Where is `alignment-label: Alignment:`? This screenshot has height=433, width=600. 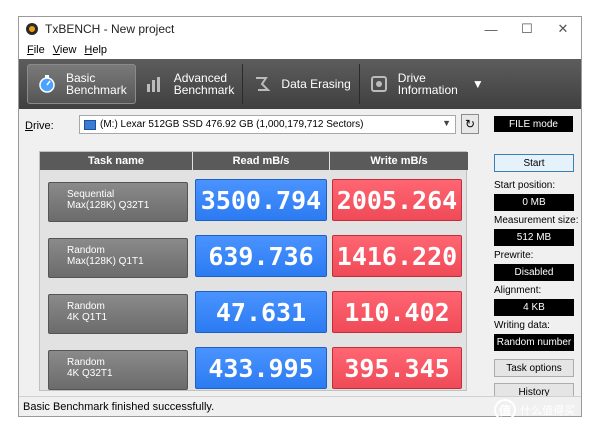 alignment-label: Alignment: is located at coordinates (518, 290).